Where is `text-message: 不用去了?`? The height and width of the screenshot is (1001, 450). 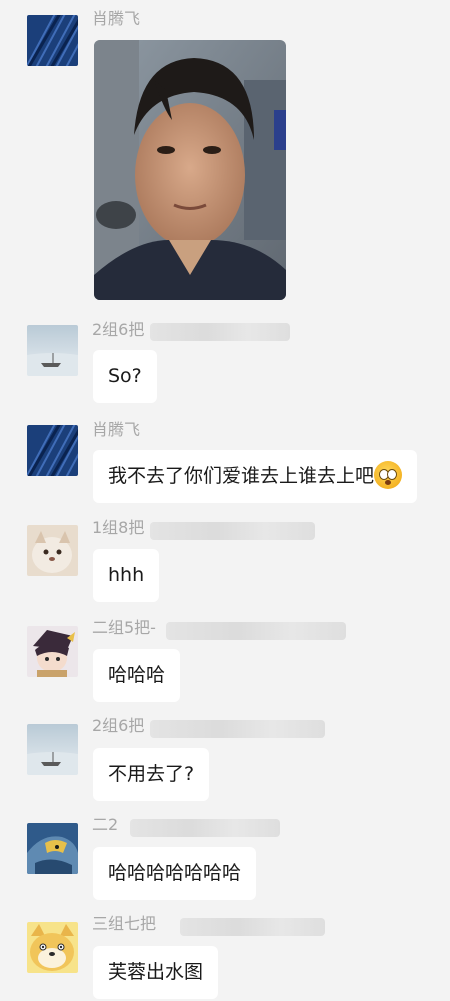 text-message: 不用去了? is located at coordinates (151, 774).